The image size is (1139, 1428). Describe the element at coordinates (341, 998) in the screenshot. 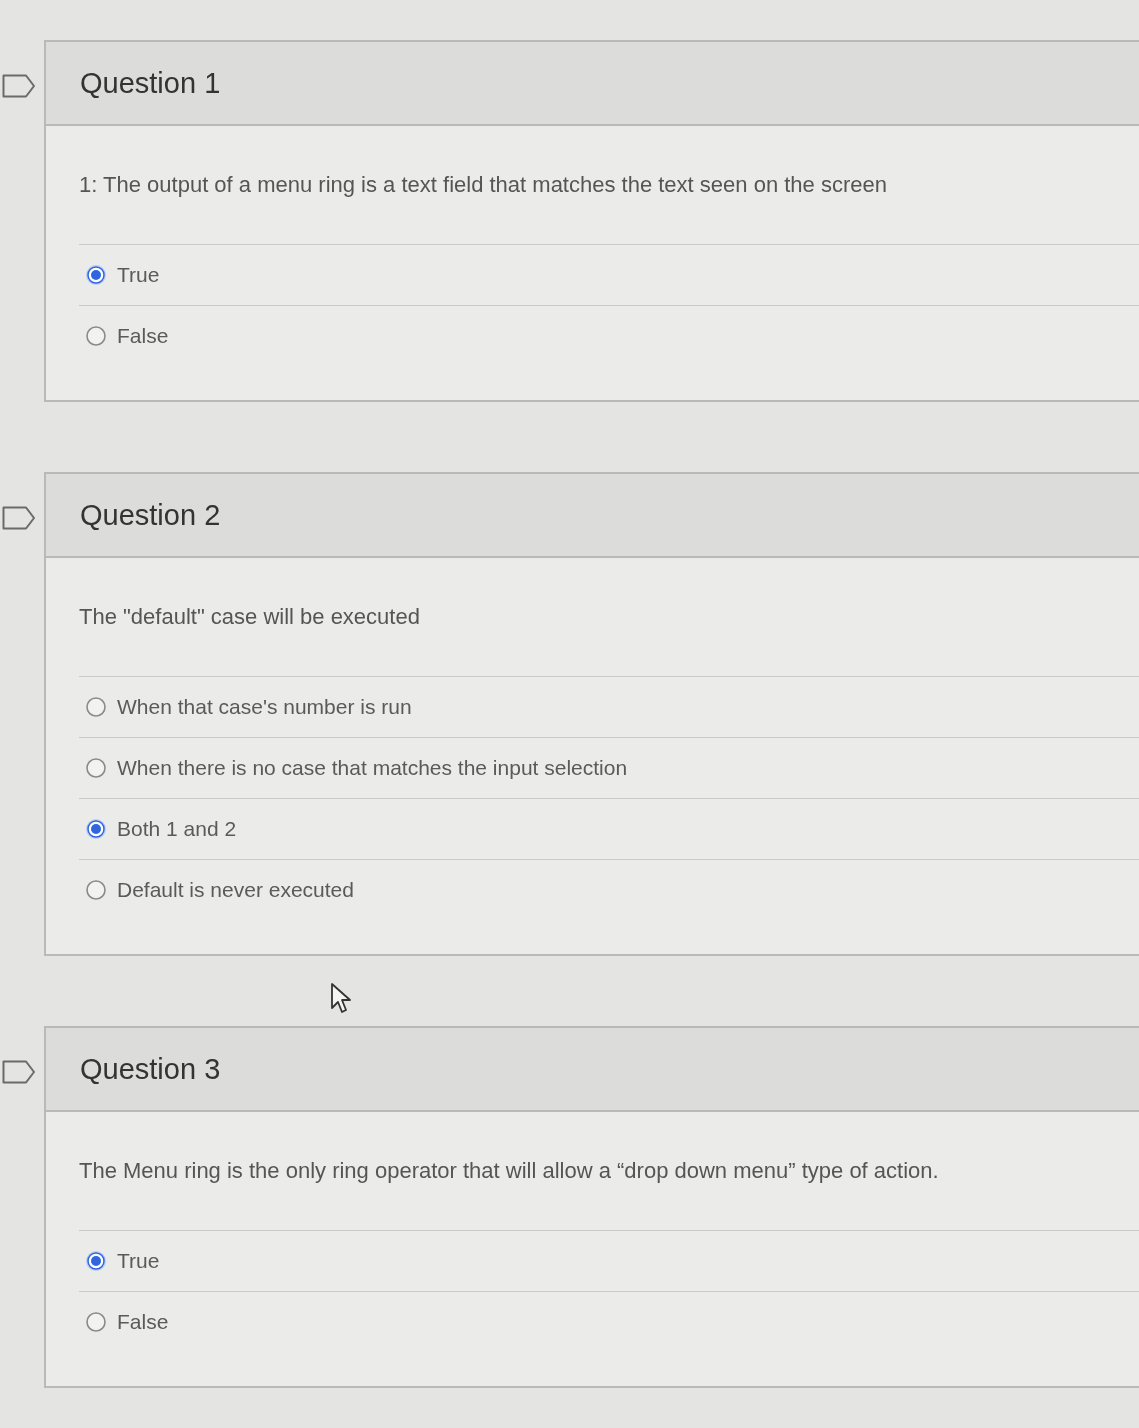

I see `mouse-pointer-icon` at that location.